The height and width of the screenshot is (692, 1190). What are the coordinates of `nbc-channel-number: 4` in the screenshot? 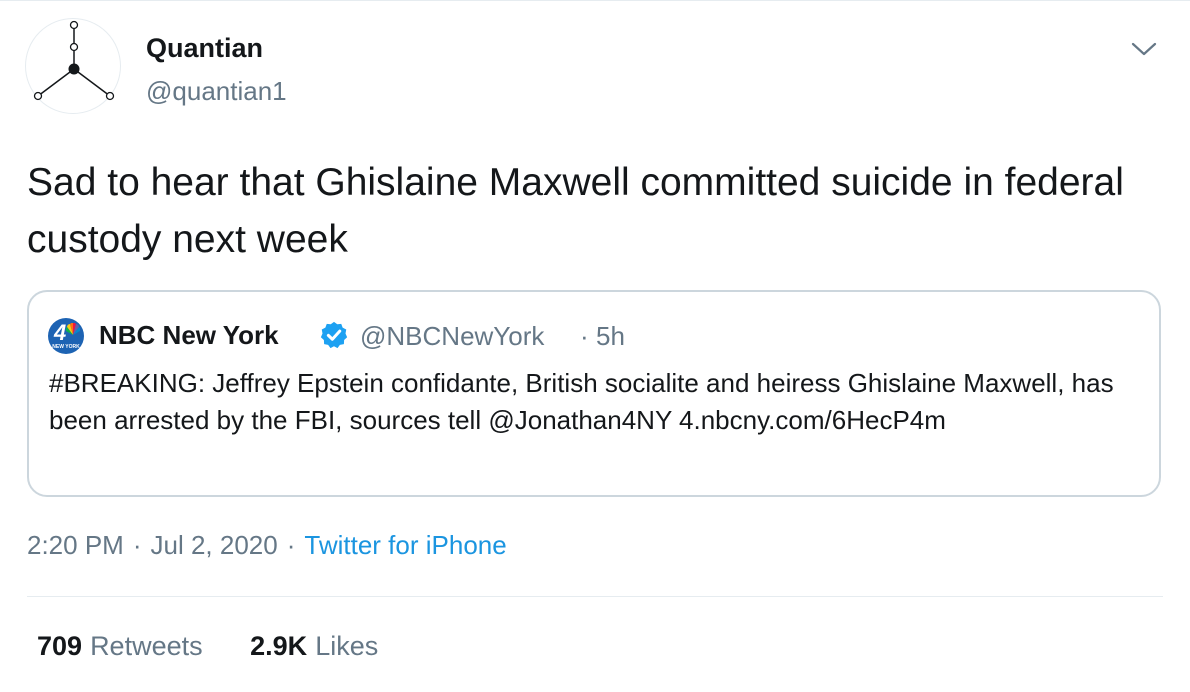 It's located at (60, 332).